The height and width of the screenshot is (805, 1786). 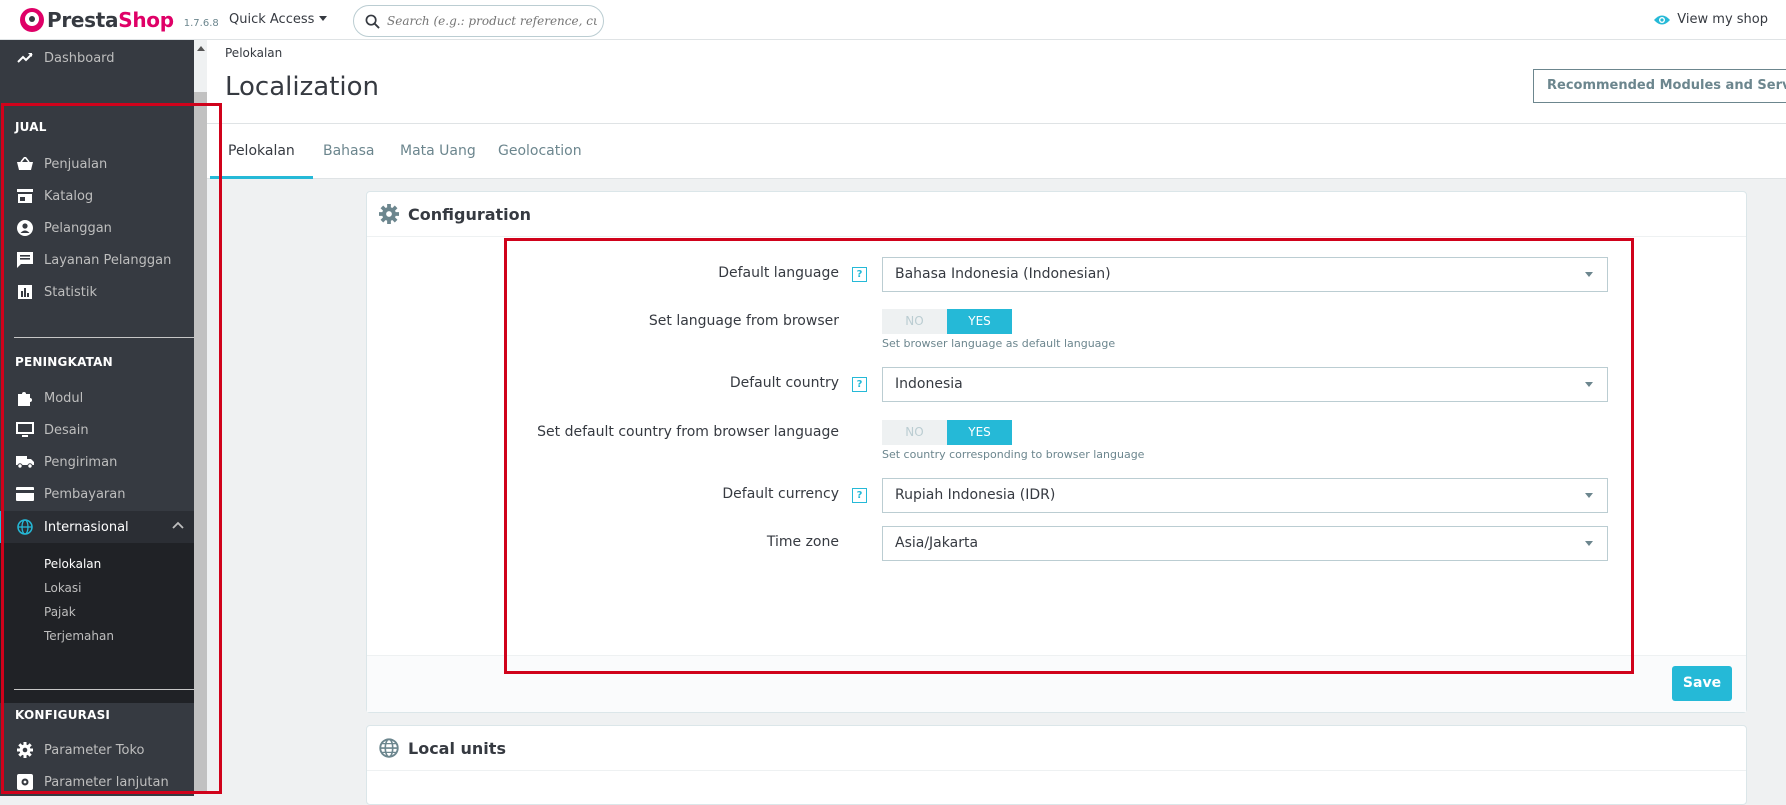 I want to click on puzzle-icon, so click(x=25, y=398).